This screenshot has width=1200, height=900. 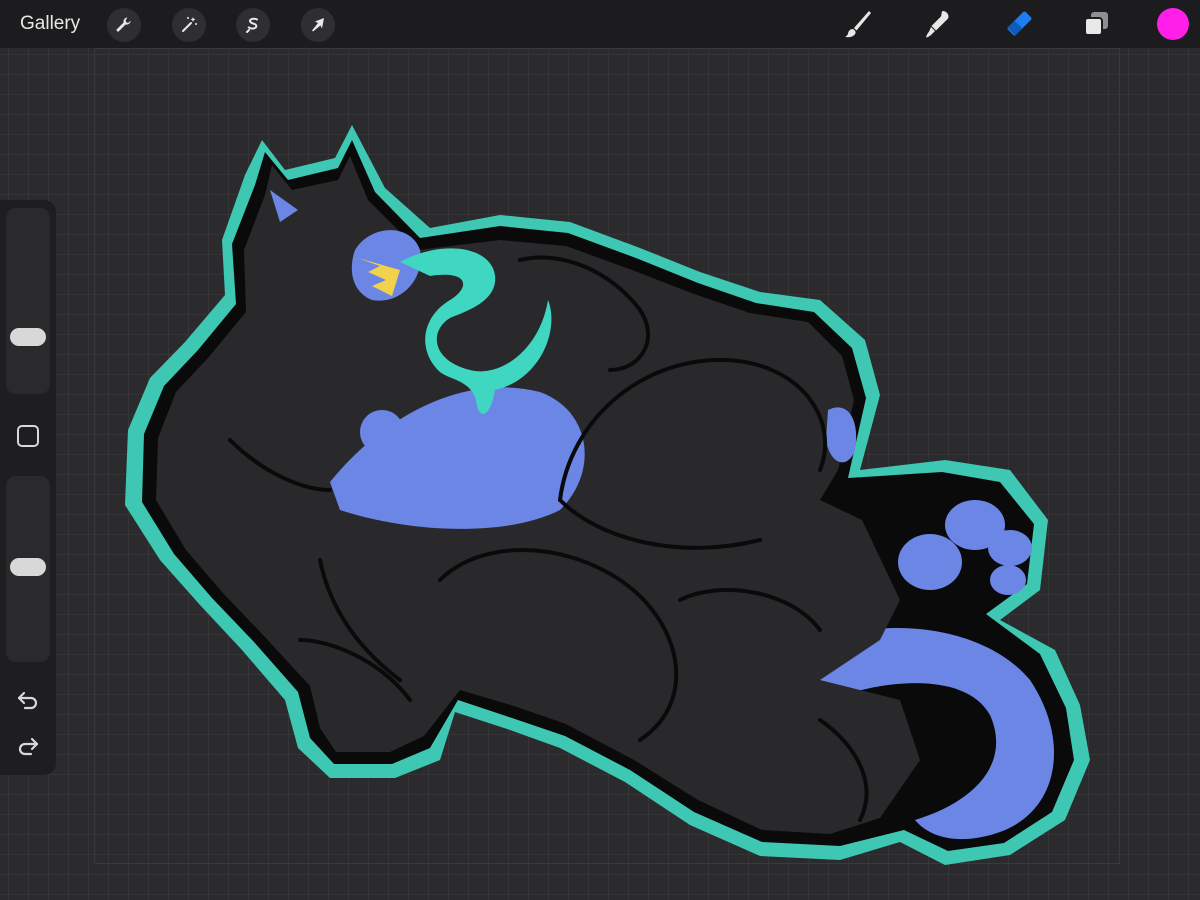 I want to click on brush-button, so click(x=858, y=24).